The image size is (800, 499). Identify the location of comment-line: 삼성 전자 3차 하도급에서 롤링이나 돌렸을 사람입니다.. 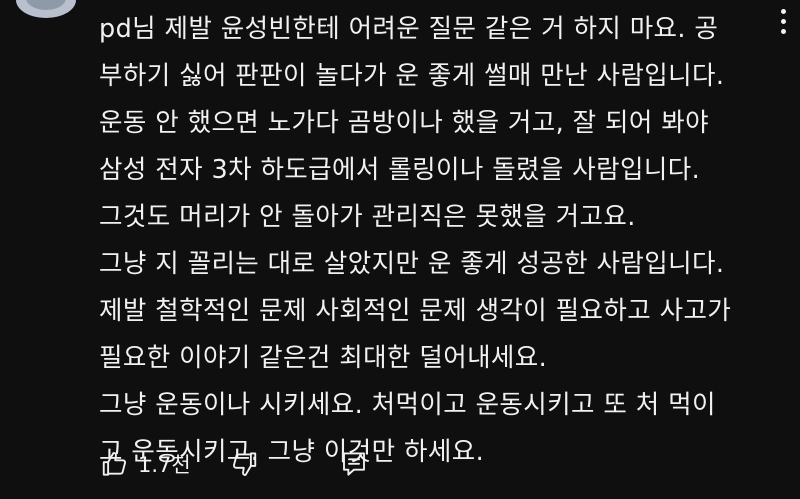
(400, 170).